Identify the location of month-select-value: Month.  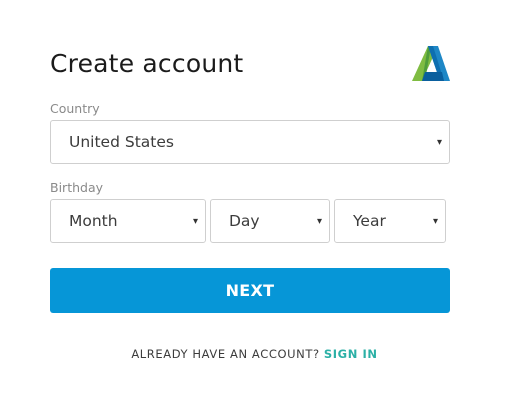
(93, 221).